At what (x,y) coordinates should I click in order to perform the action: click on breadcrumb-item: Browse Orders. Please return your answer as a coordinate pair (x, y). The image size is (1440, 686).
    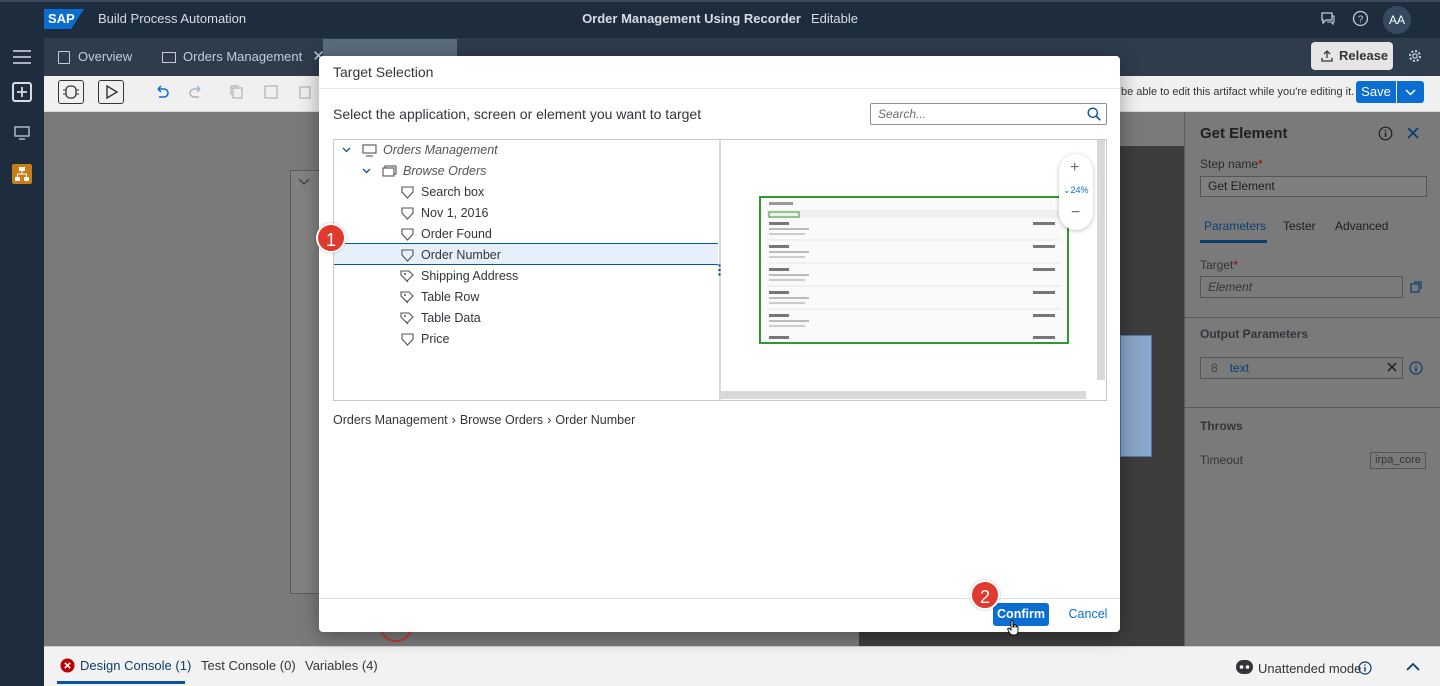
    Looking at the image, I should click on (501, 420).